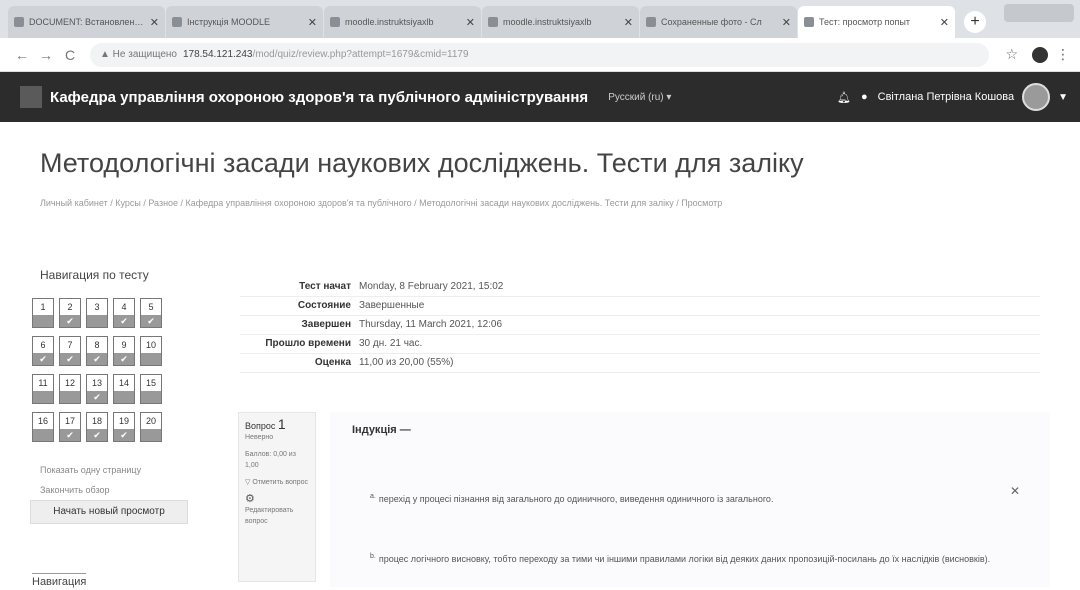 The height and width of the screenshot is (590, 1080). I want to click on profile-icon, so click(1040, 54).